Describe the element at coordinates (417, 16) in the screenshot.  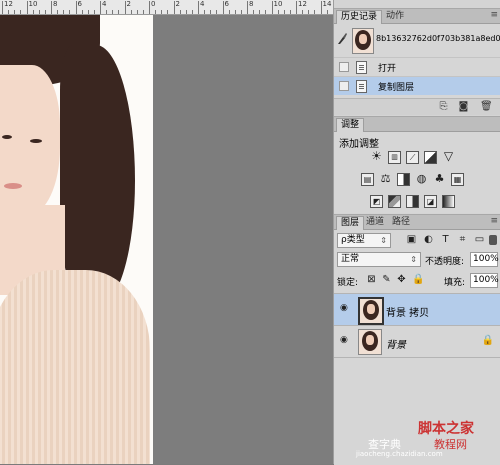
I see `history-panel-tabs: 历史记录 动作 ≡` at that location.